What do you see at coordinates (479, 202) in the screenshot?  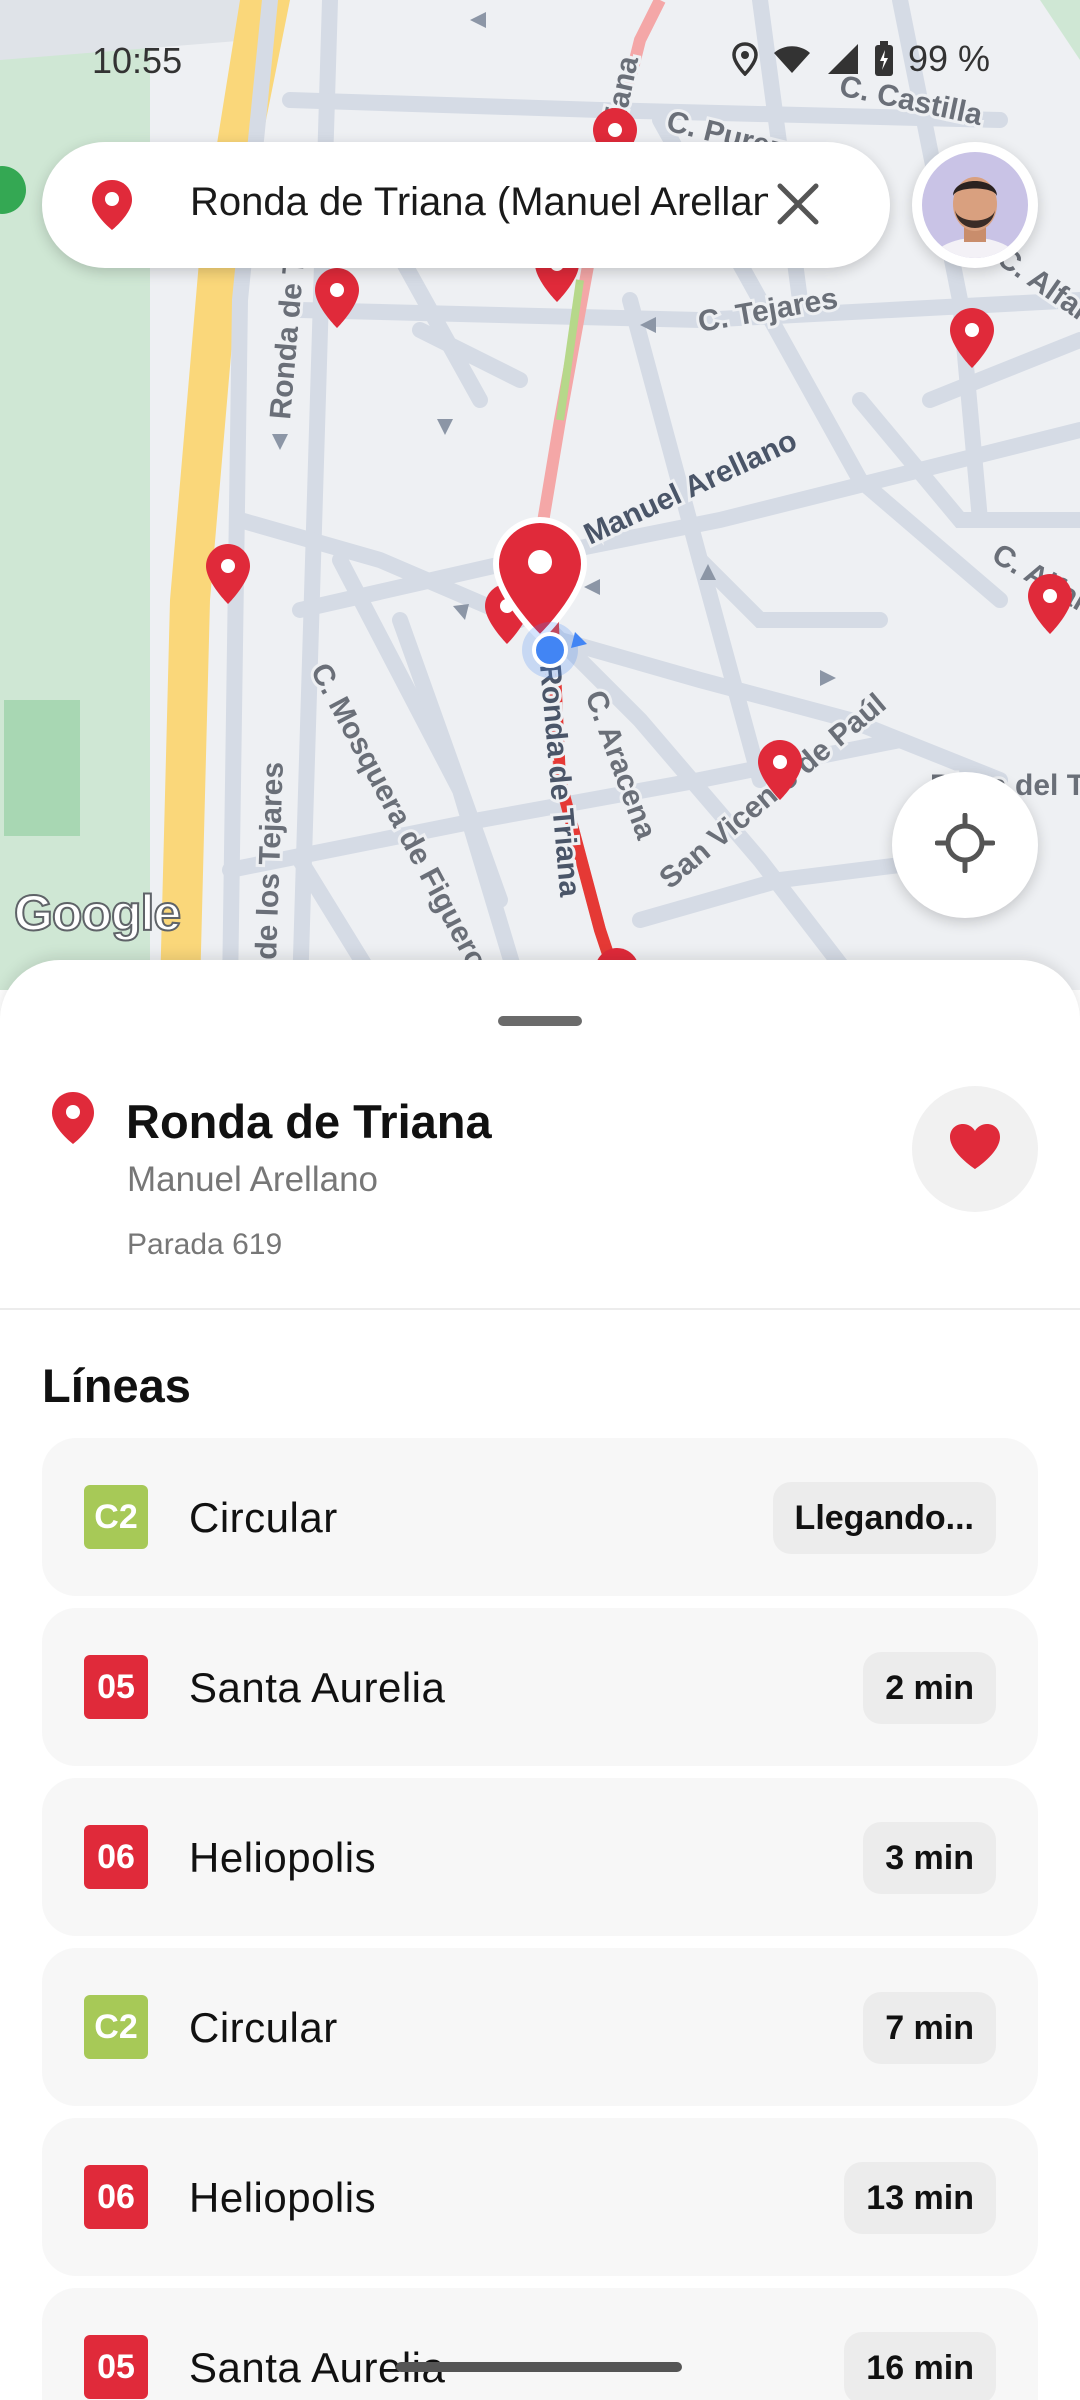 I see `search-input: Ronda de Triana (Manuel Arellano)` at bounding box center [479, 202].